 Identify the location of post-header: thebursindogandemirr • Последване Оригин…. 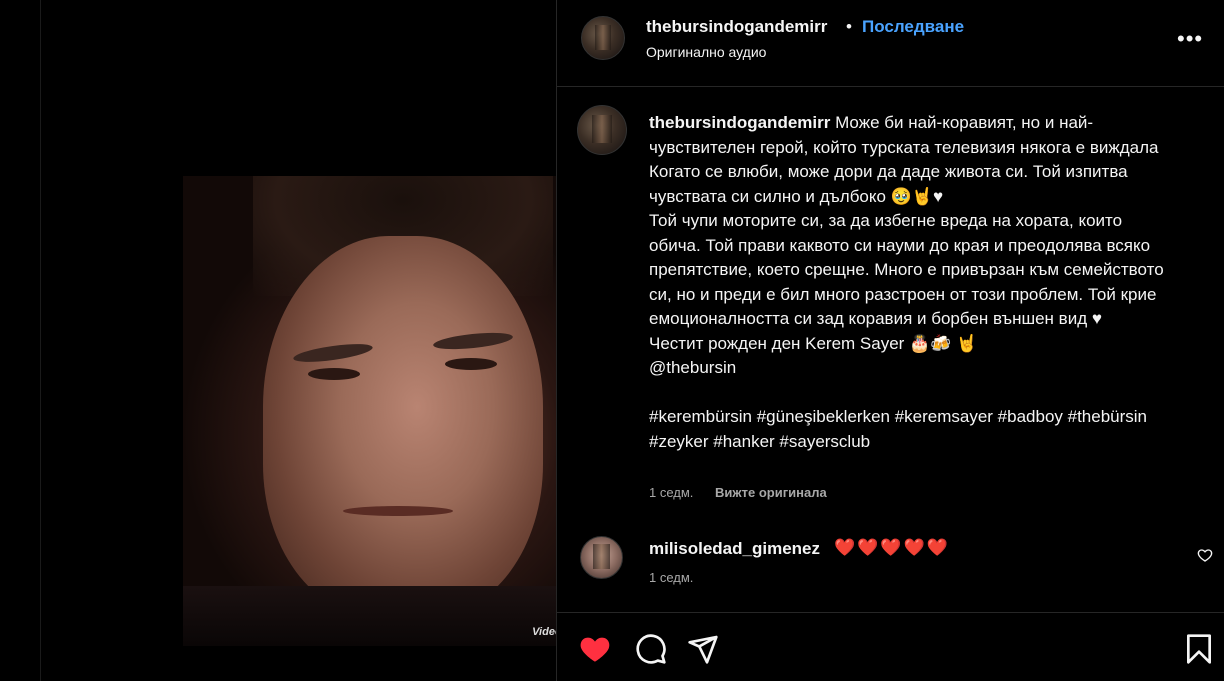
(890, 43).